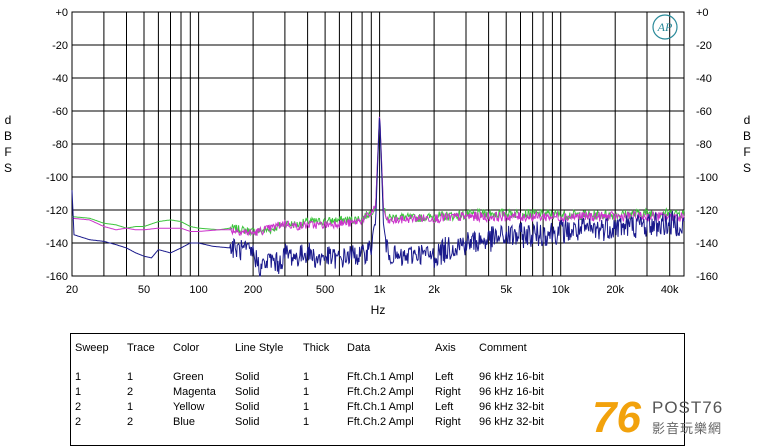  Describe the element at coordinates (707, 211) in the screenshot. I see `y-tick-label-right: -120` at that location.